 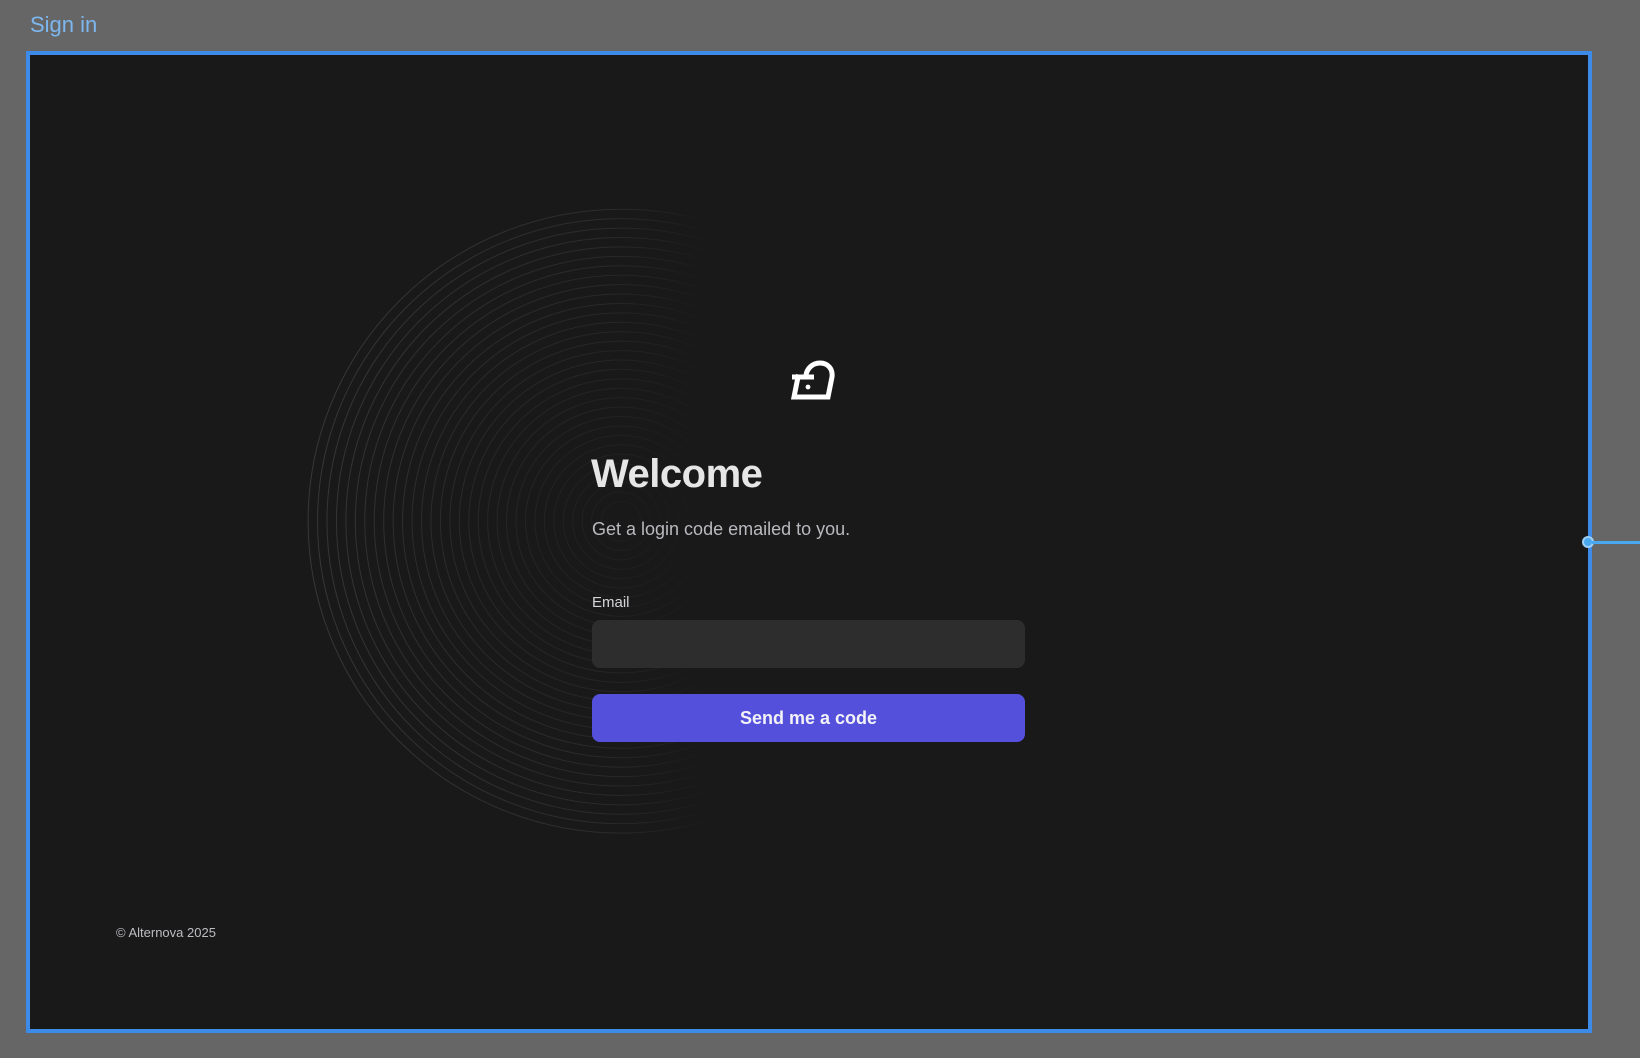 I want to click on copyright-text: © Alternova 2025, so click(x=166, y=932).